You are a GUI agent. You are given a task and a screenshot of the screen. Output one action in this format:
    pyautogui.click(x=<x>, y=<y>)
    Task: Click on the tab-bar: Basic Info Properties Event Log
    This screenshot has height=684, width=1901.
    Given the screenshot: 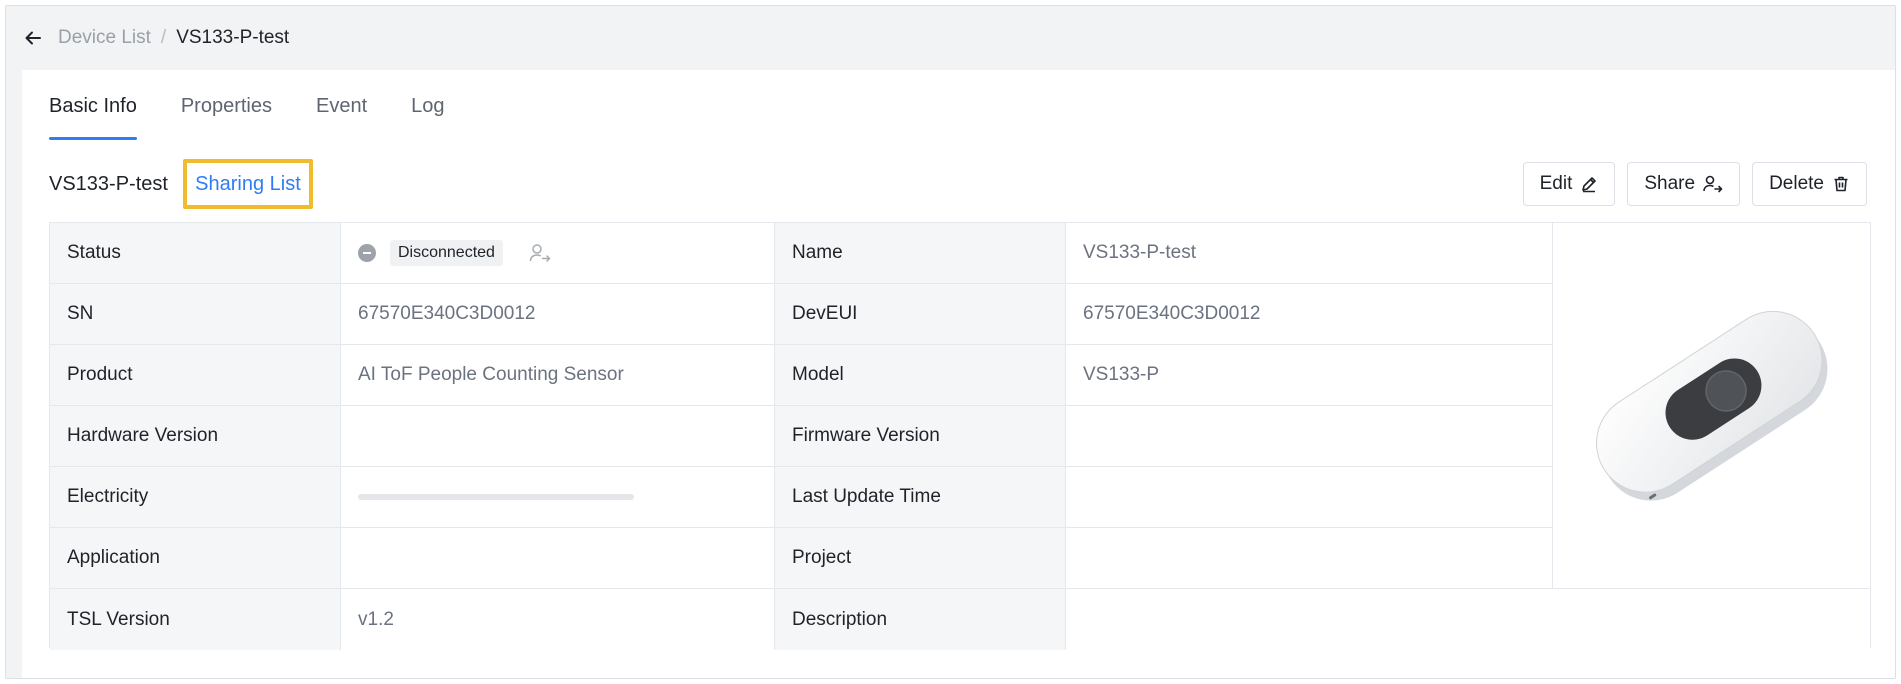 What is the action you would take?
    pyautogui.click(x=269, y=105)
    